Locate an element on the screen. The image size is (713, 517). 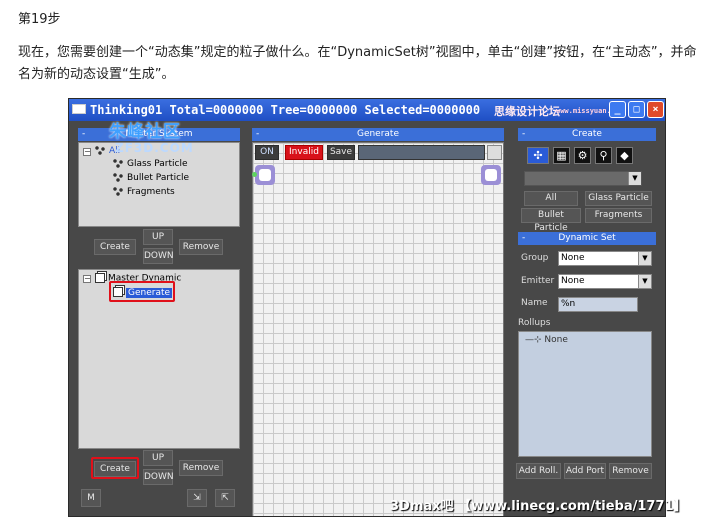
tree-item-bullet-particle: Bullet Particle is located at coordinates (151, 178).